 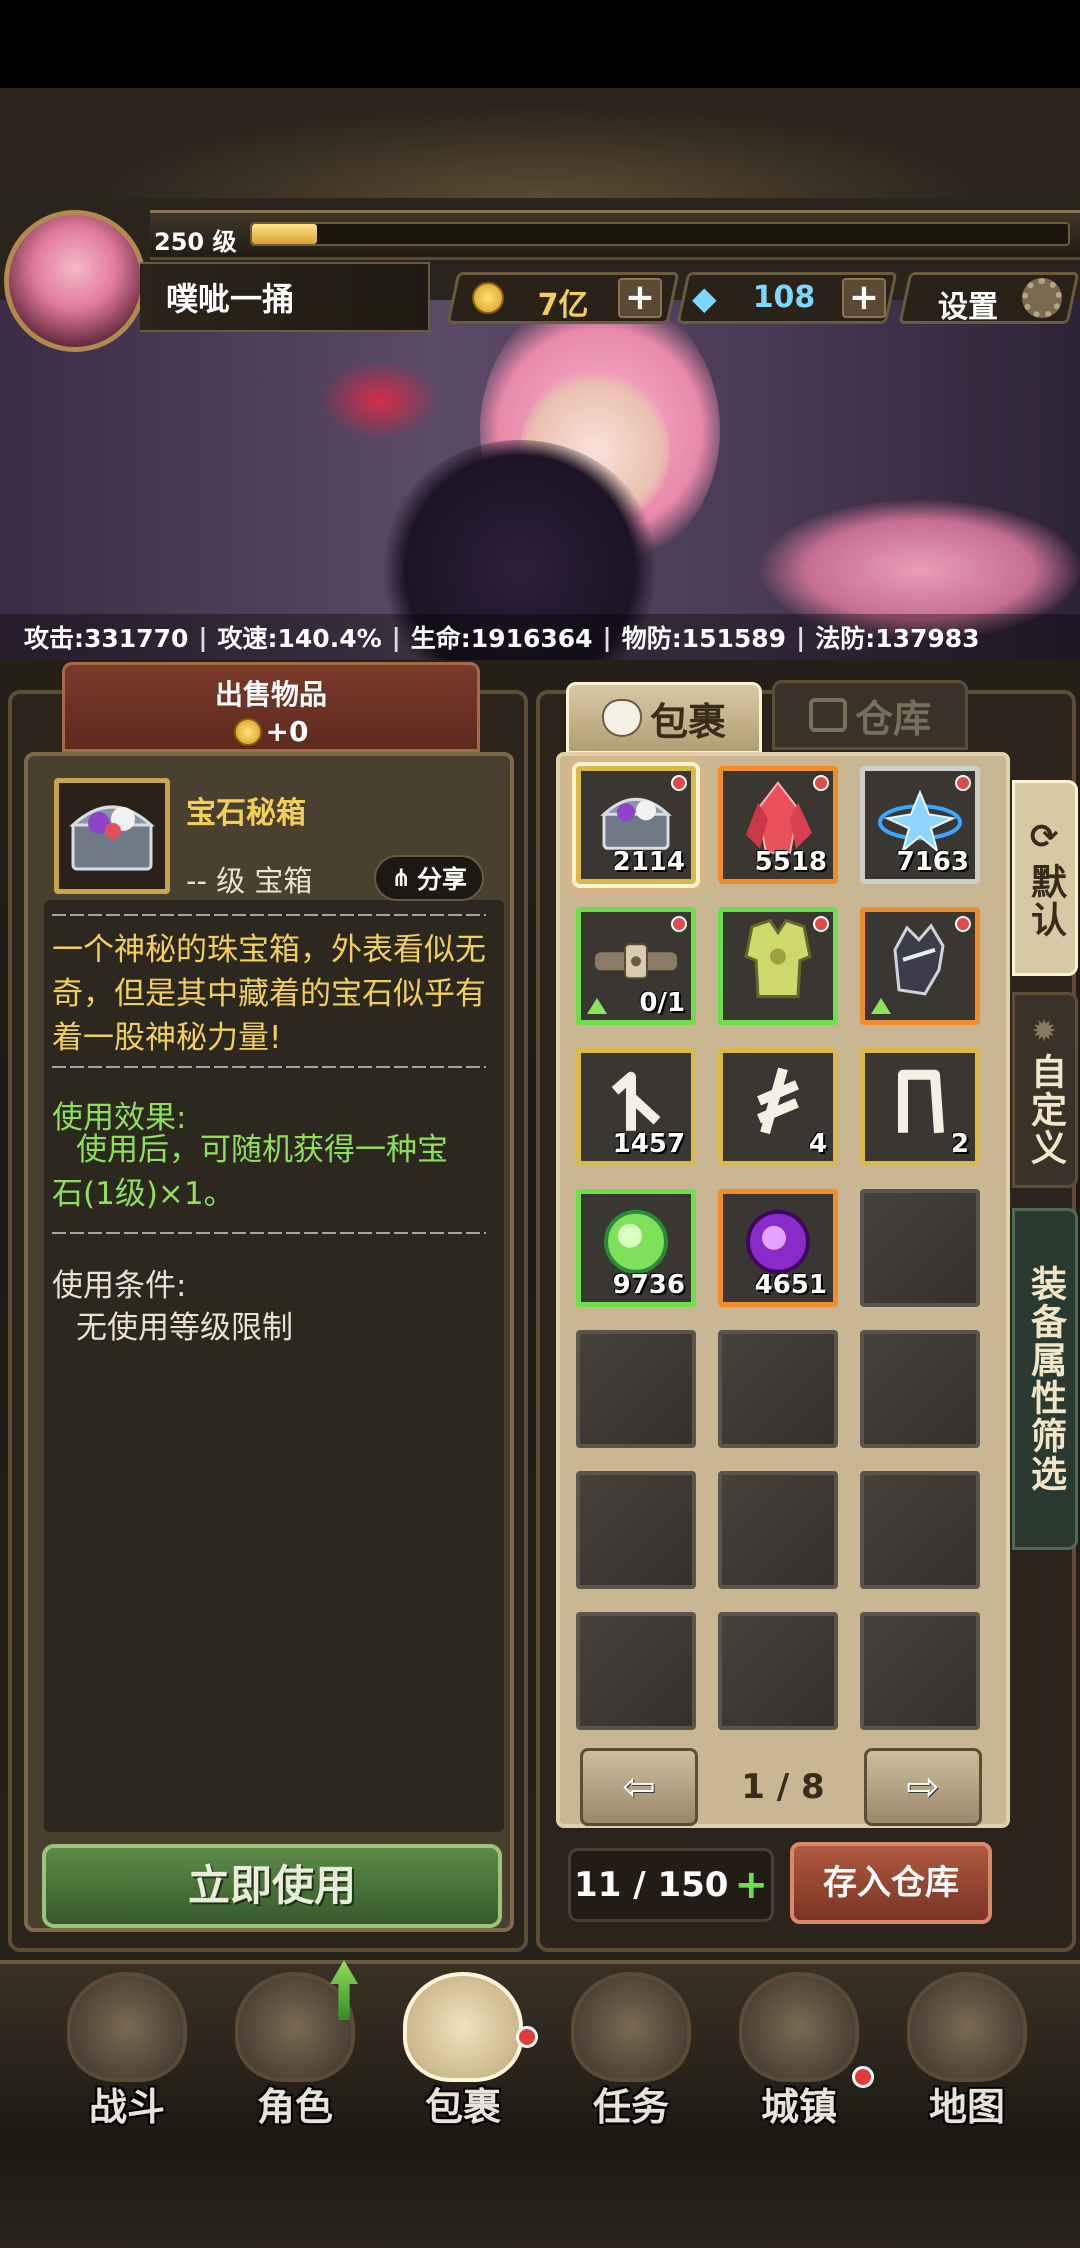 I want to click on nav-helmet: 角色, so click(x=295, y=2047).